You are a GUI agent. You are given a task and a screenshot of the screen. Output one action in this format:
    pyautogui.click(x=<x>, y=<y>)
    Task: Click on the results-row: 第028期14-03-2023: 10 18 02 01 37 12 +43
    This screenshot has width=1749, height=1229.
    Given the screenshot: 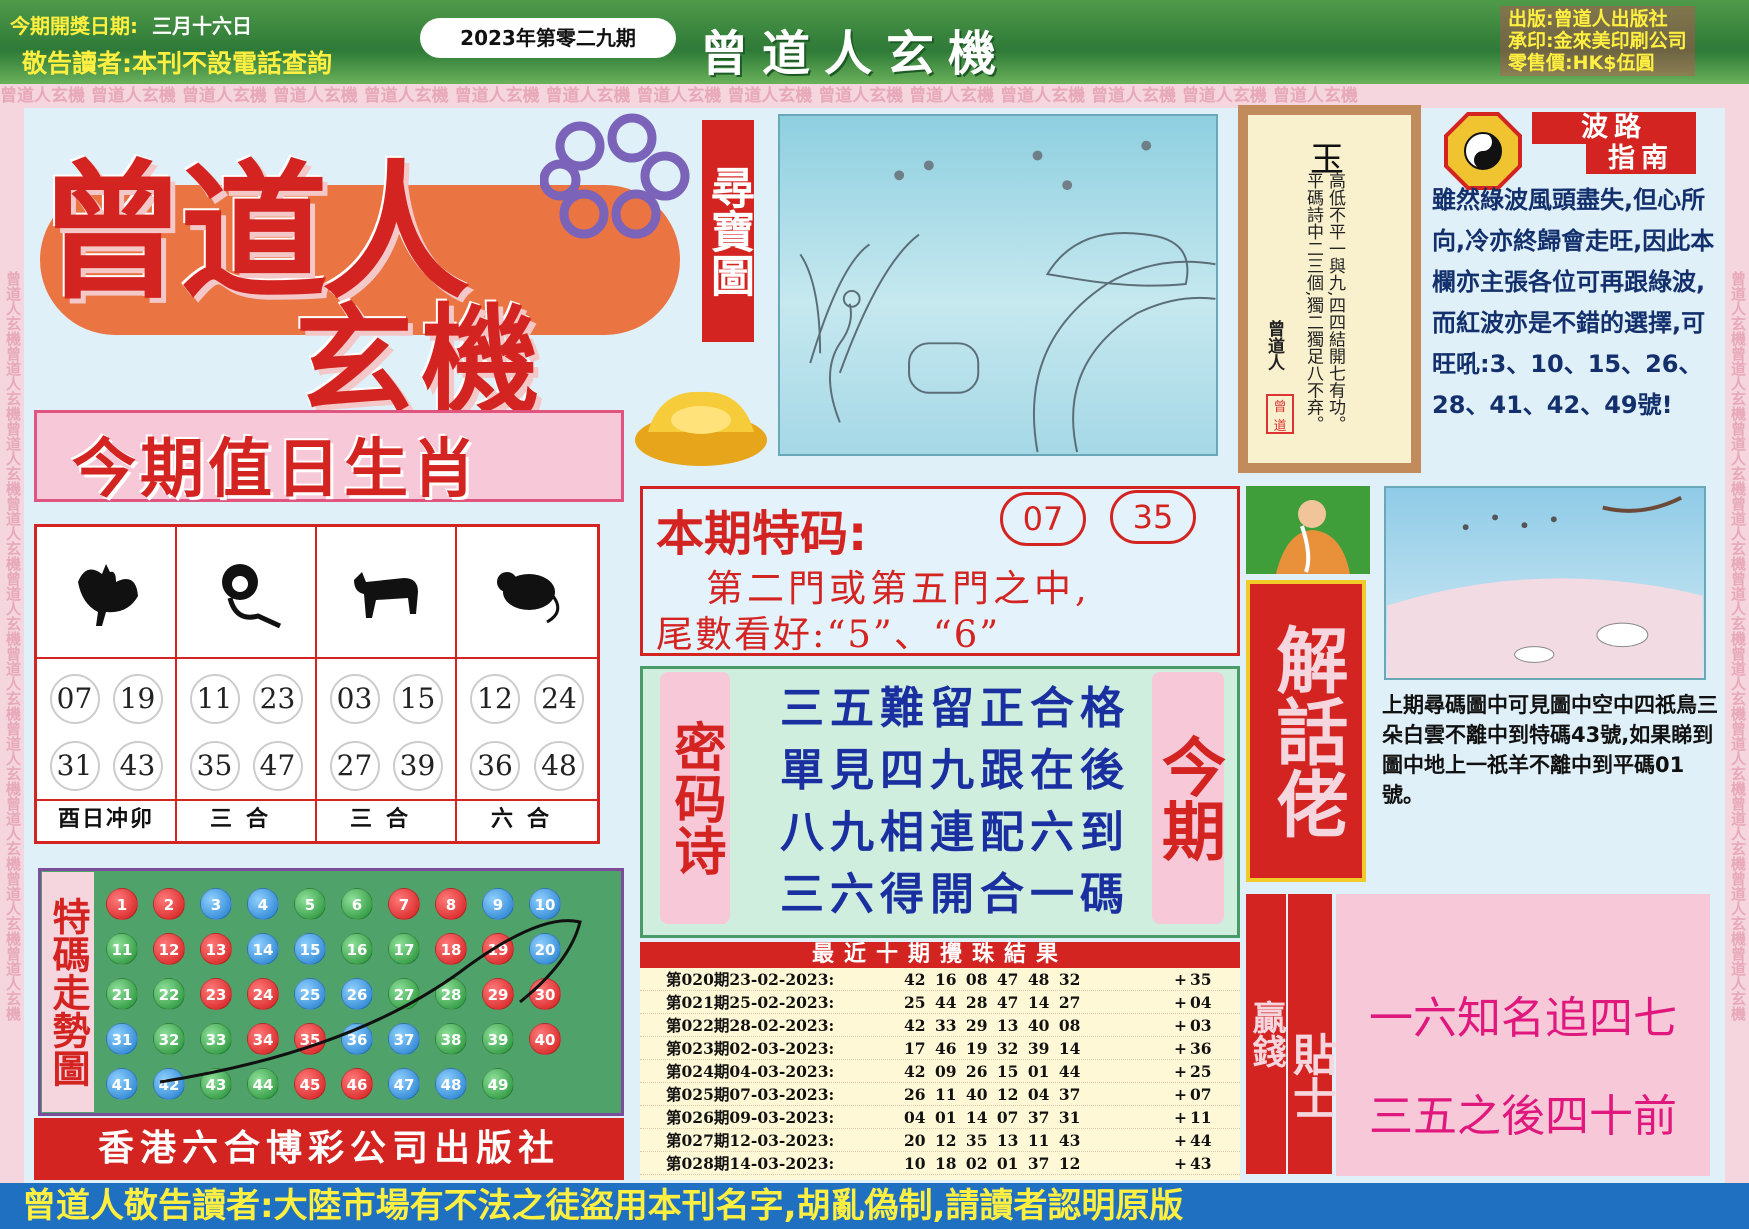 What is the action you would take?
    pyautogui.click(x=940, y=1163)
    